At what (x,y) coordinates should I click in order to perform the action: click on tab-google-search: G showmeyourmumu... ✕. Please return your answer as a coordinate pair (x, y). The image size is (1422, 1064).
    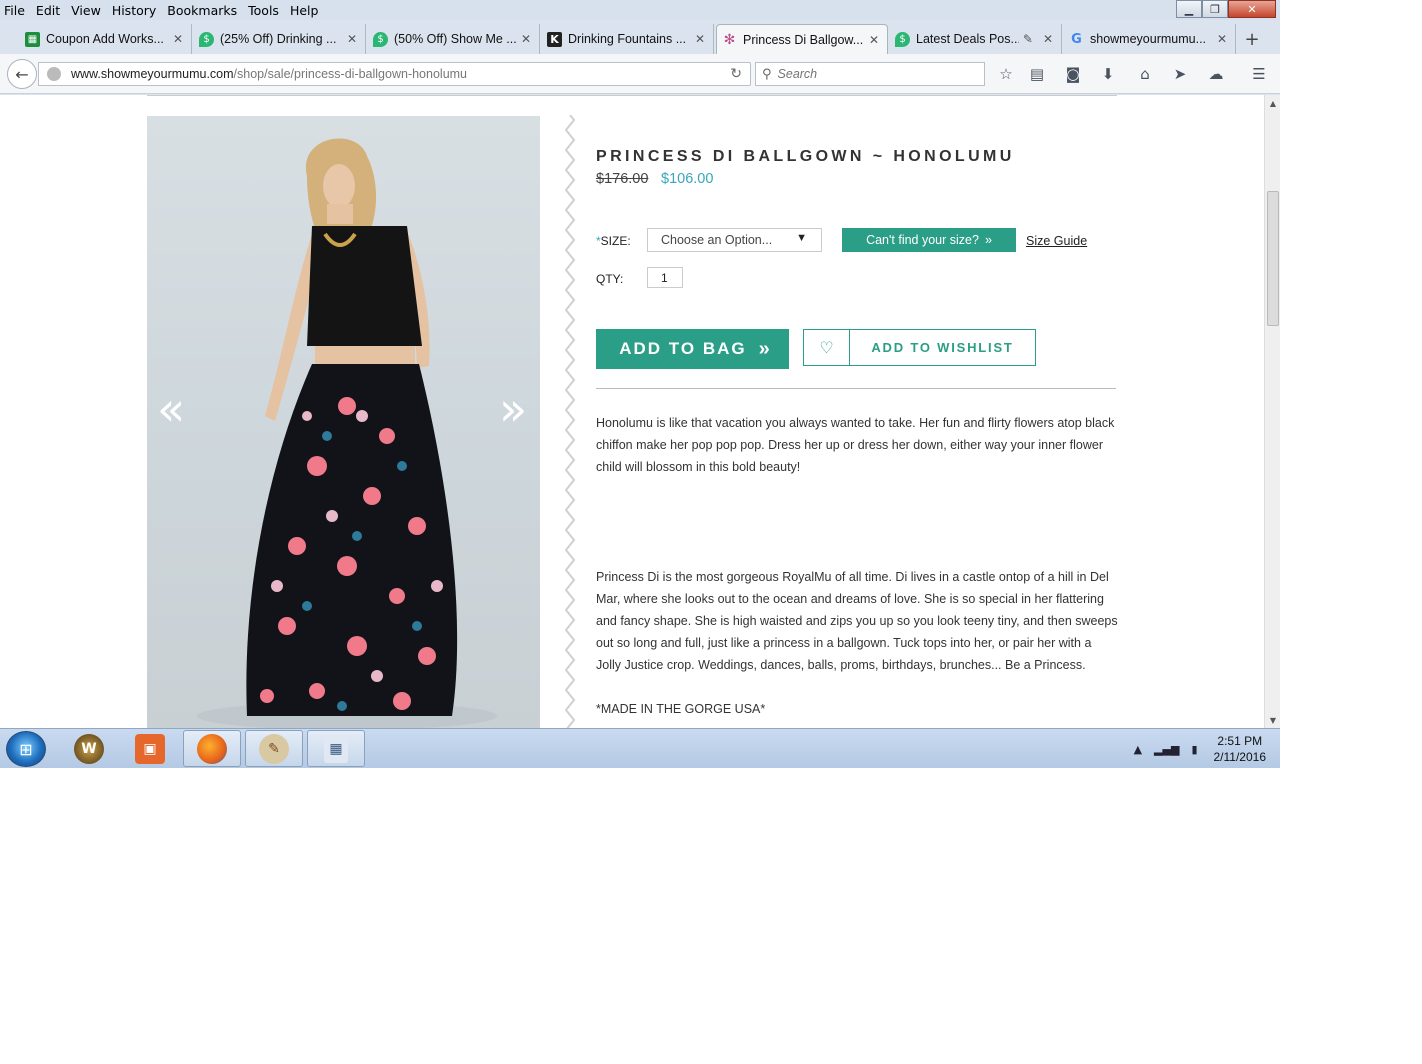
    Looking at the image, I should click on (1150, 39).